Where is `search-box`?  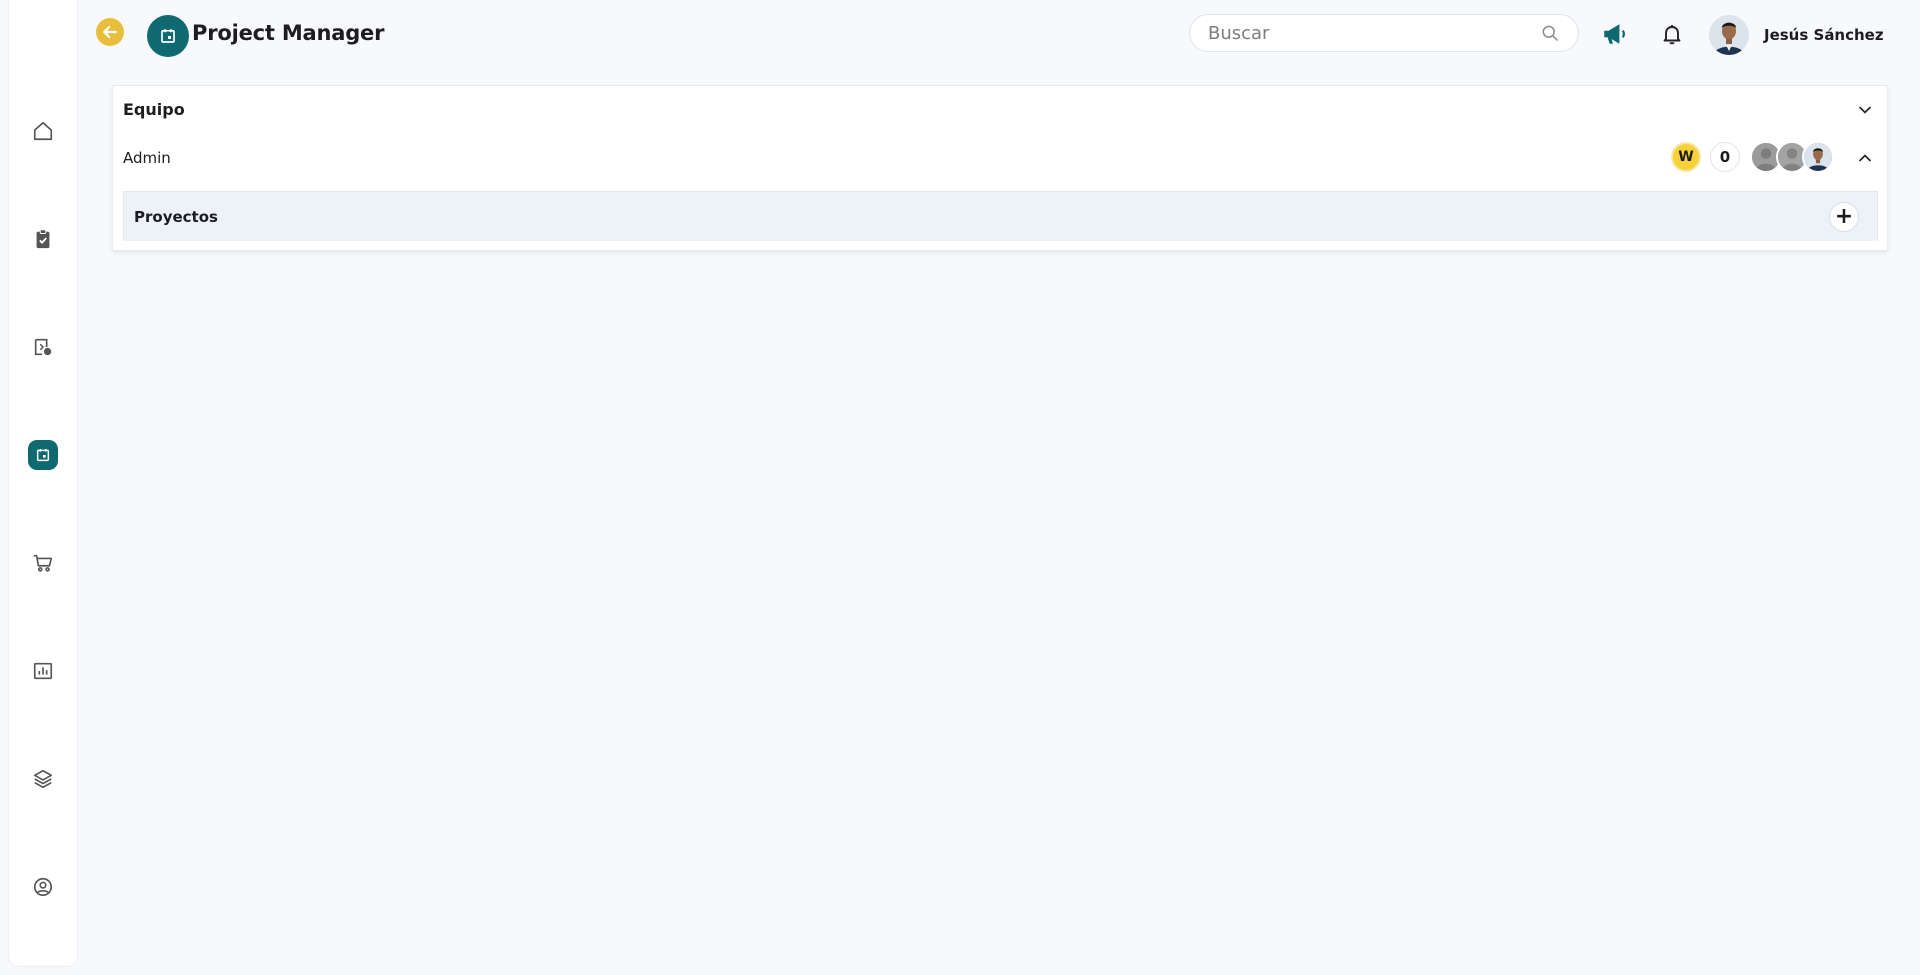
search-box is located at coordinates (1384, 33).